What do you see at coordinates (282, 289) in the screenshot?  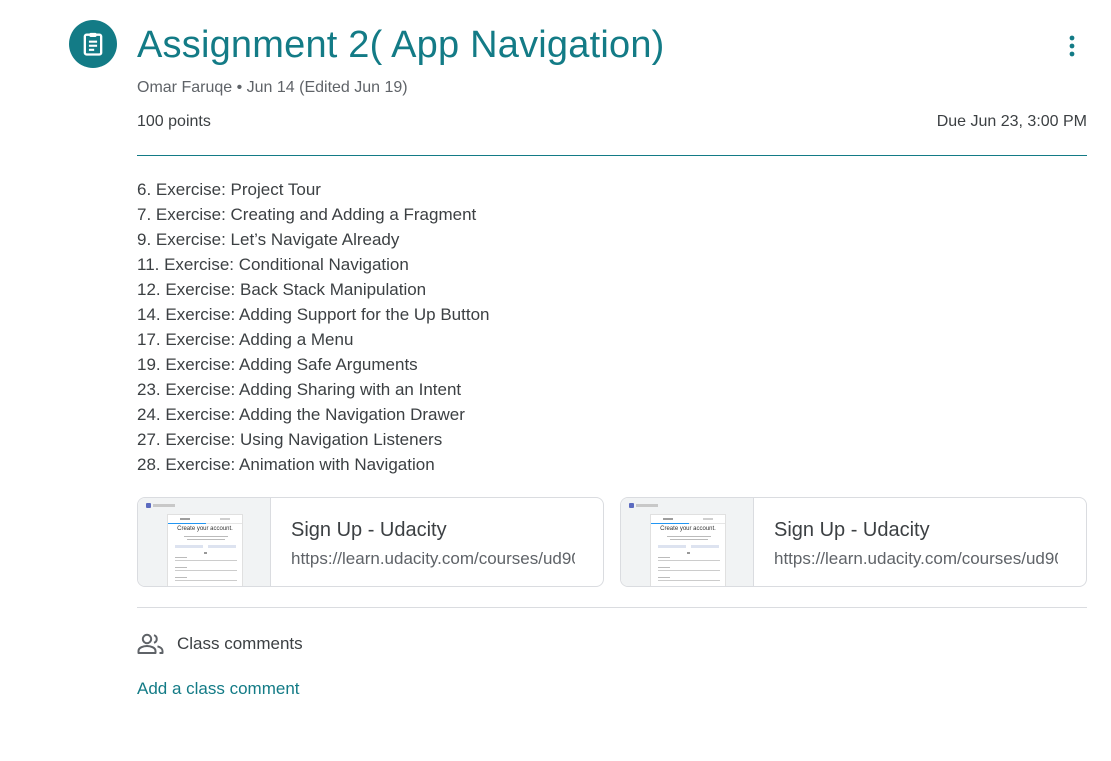 I see `description-line: 12. Exercise: Back Stack Manipulation` at bounding box center [282, 289].